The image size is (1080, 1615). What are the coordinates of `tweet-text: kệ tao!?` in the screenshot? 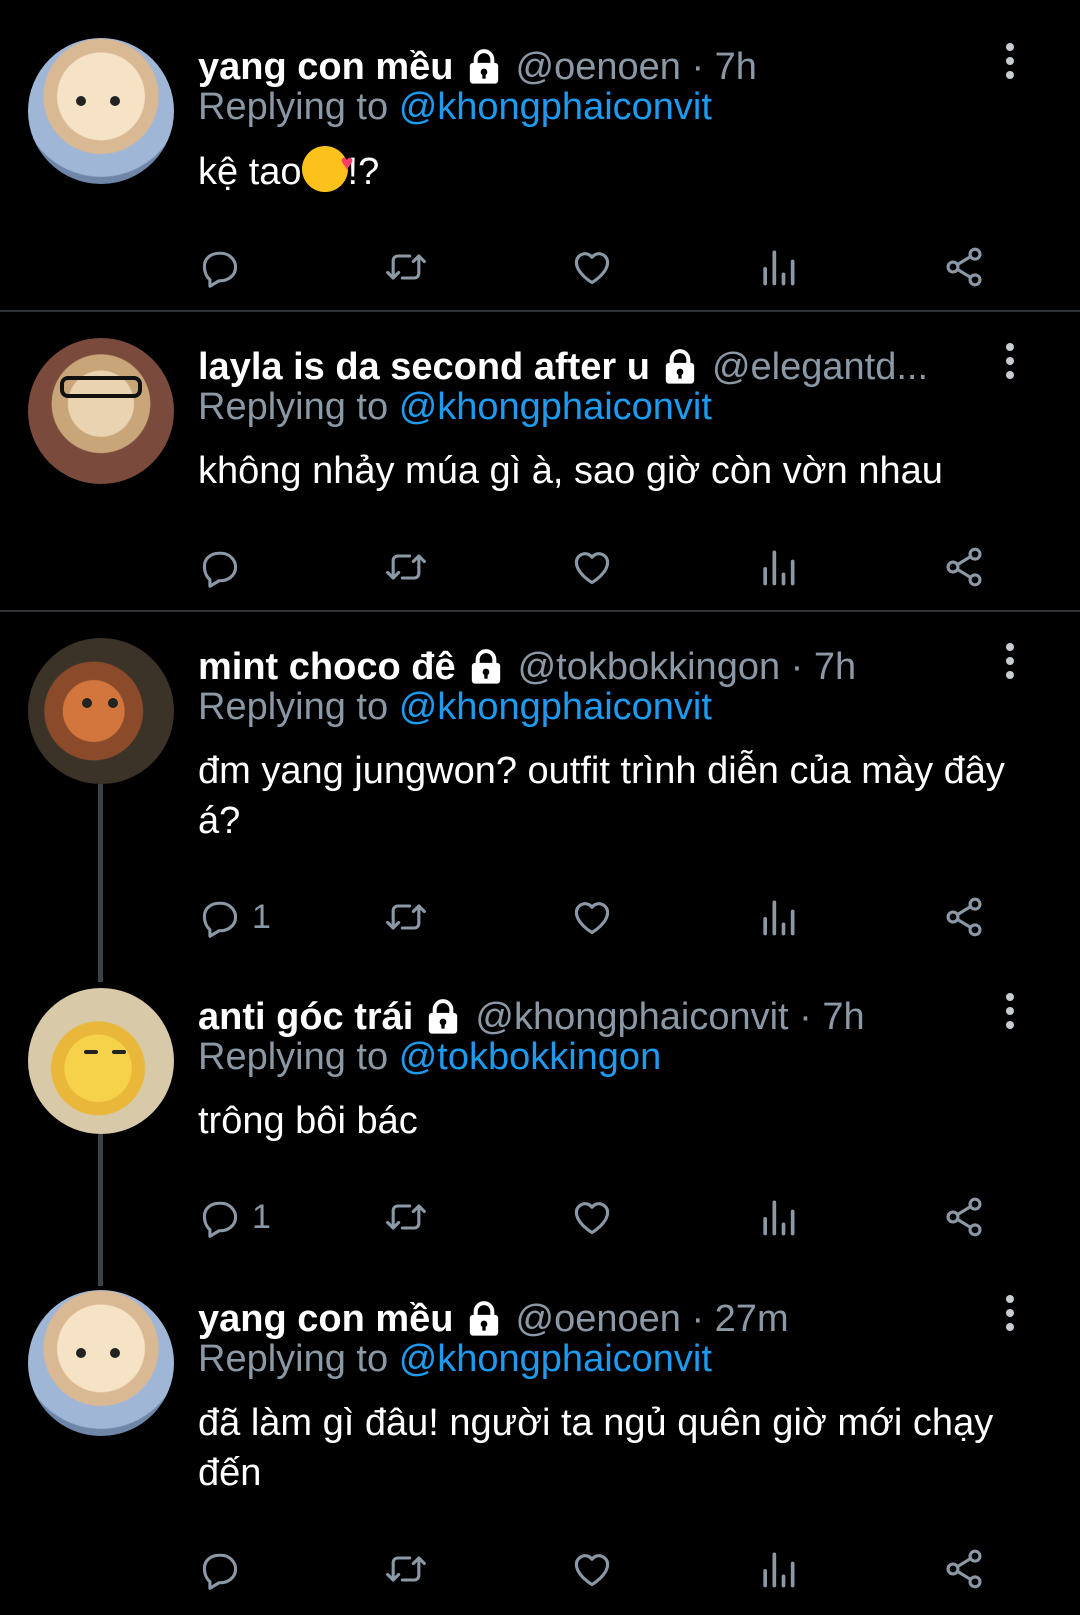 It's located at (623, 167).